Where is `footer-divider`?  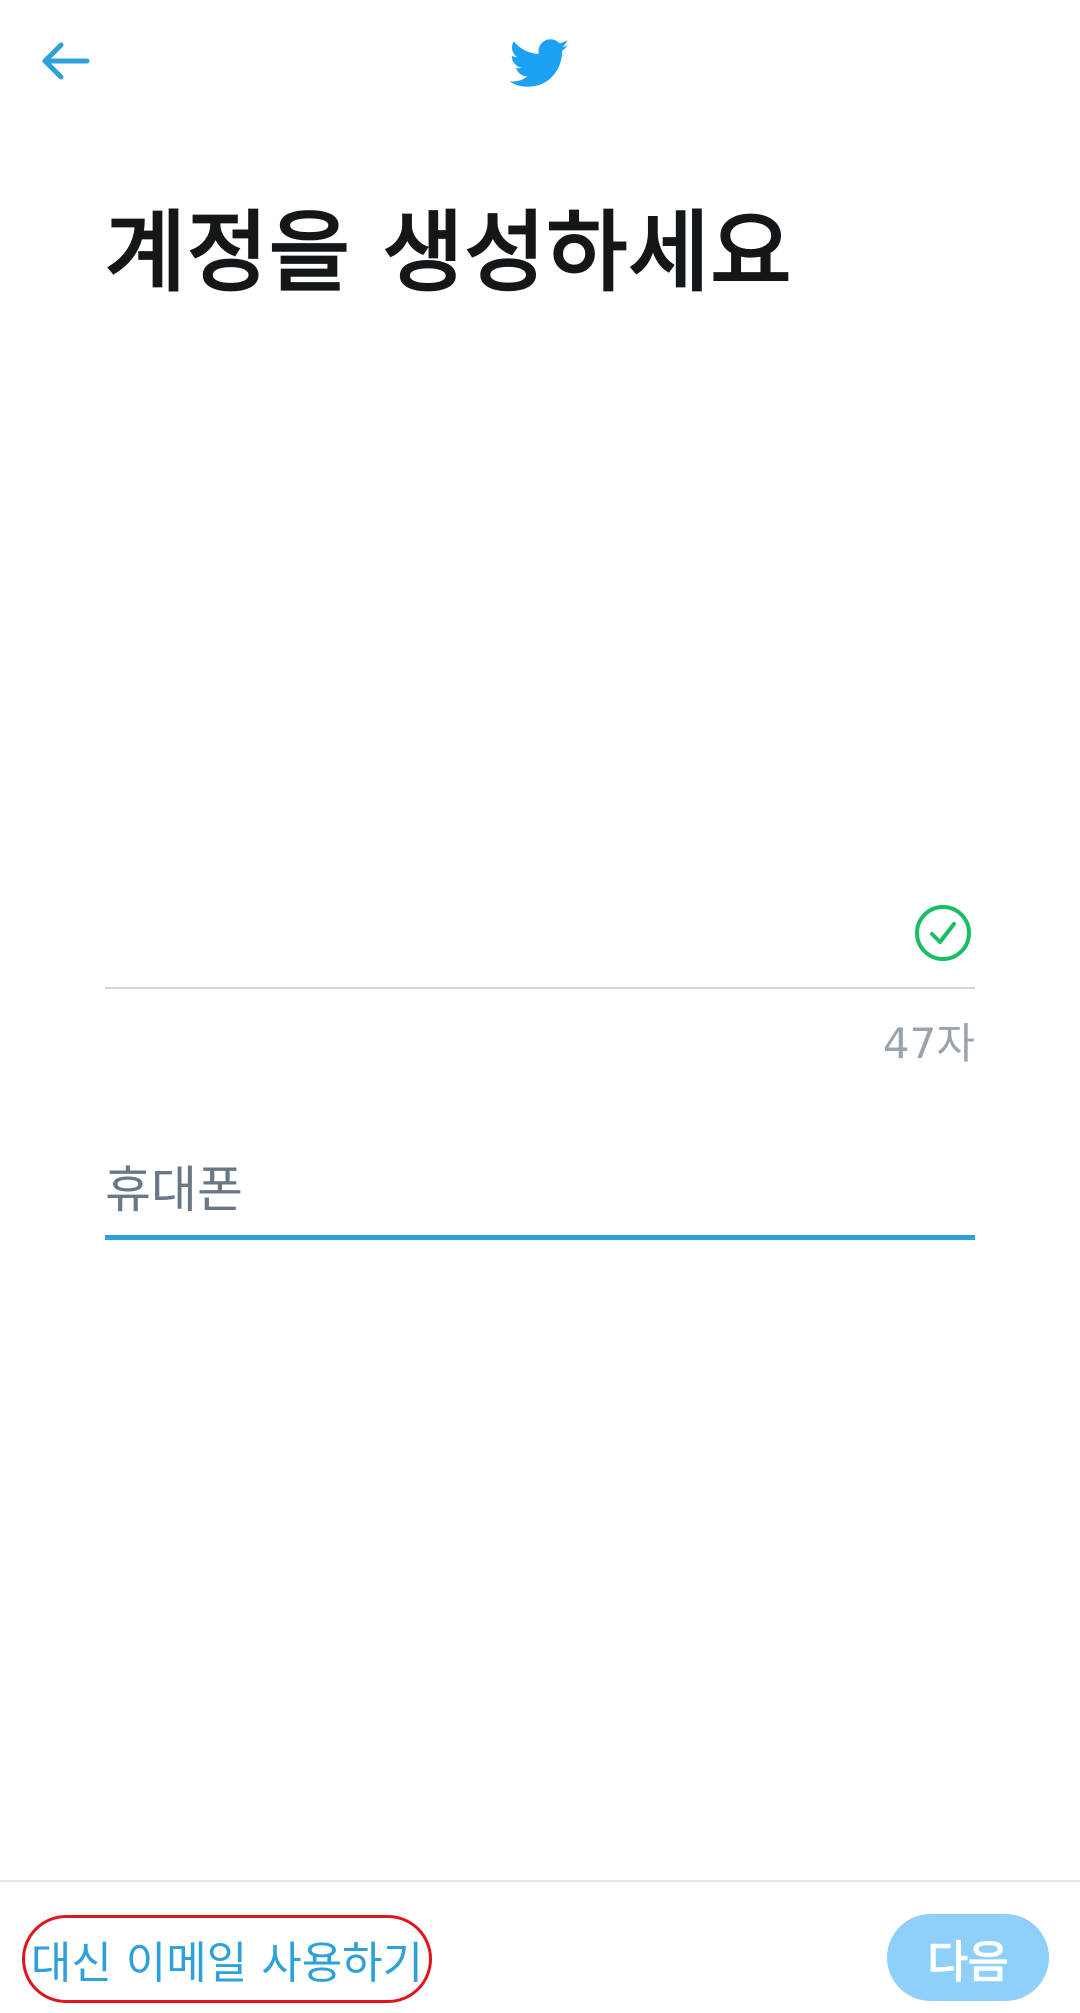
footer-divider is located at coordinates (540, 1881).